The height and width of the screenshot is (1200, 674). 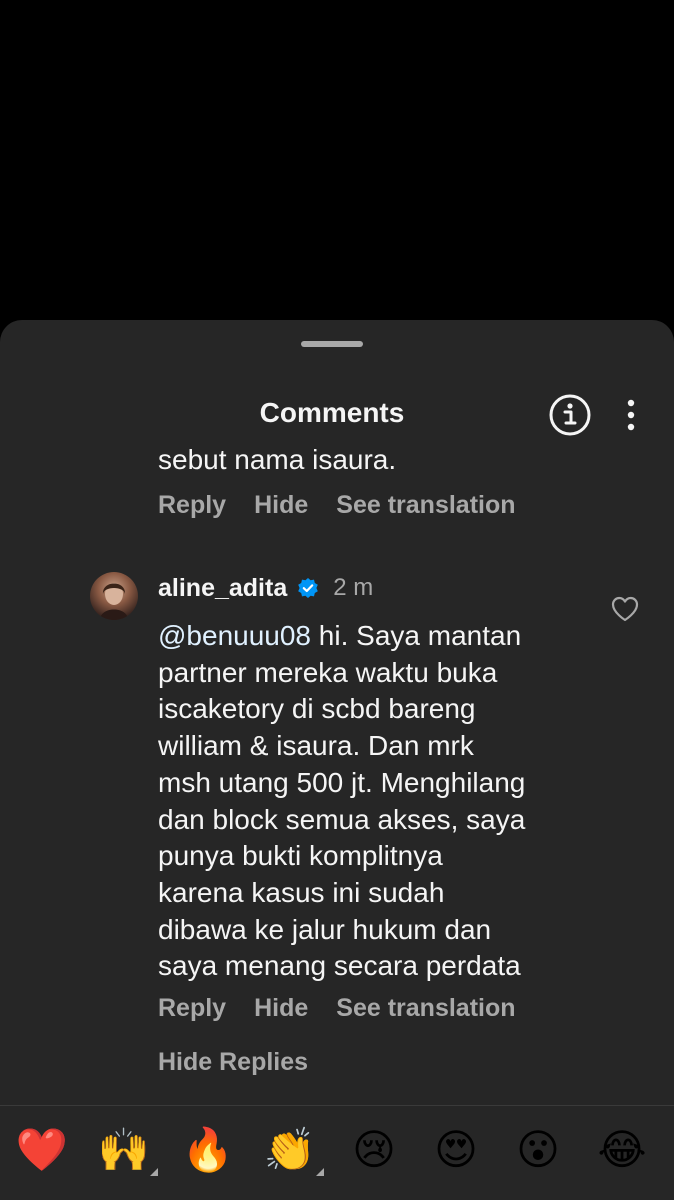 I want to click on comment-time: 2 m, so click(x=353, y=587).